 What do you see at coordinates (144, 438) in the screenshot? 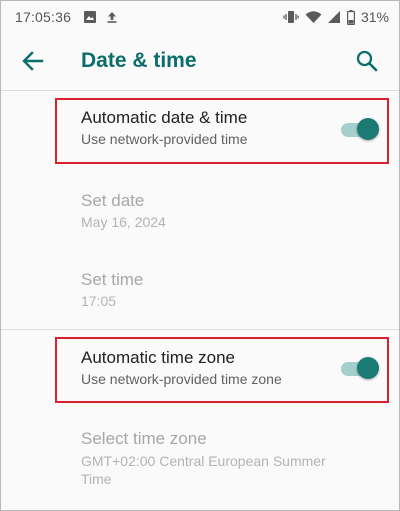
I see `setting-title: Select time zone` at bounding box center [144, 438].